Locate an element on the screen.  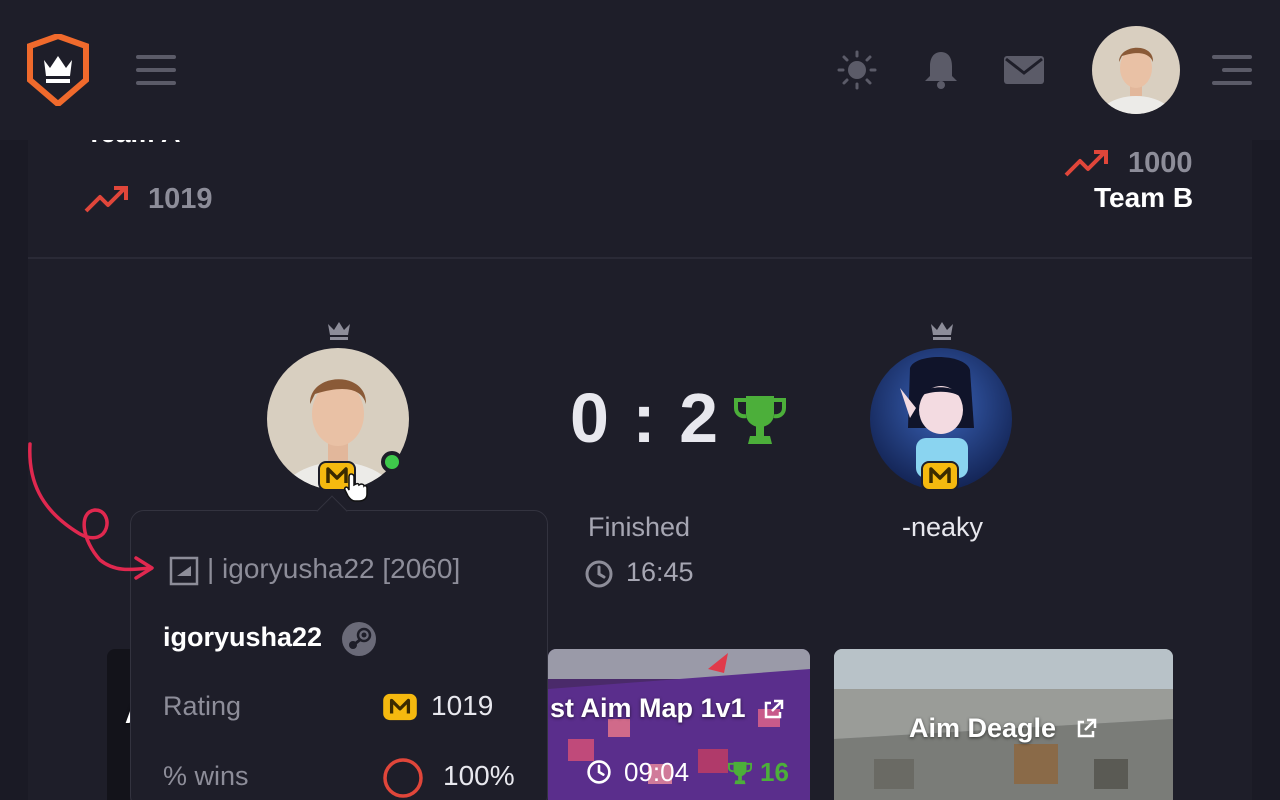
match-time: 16:45 is located at coordinates (660, 572).